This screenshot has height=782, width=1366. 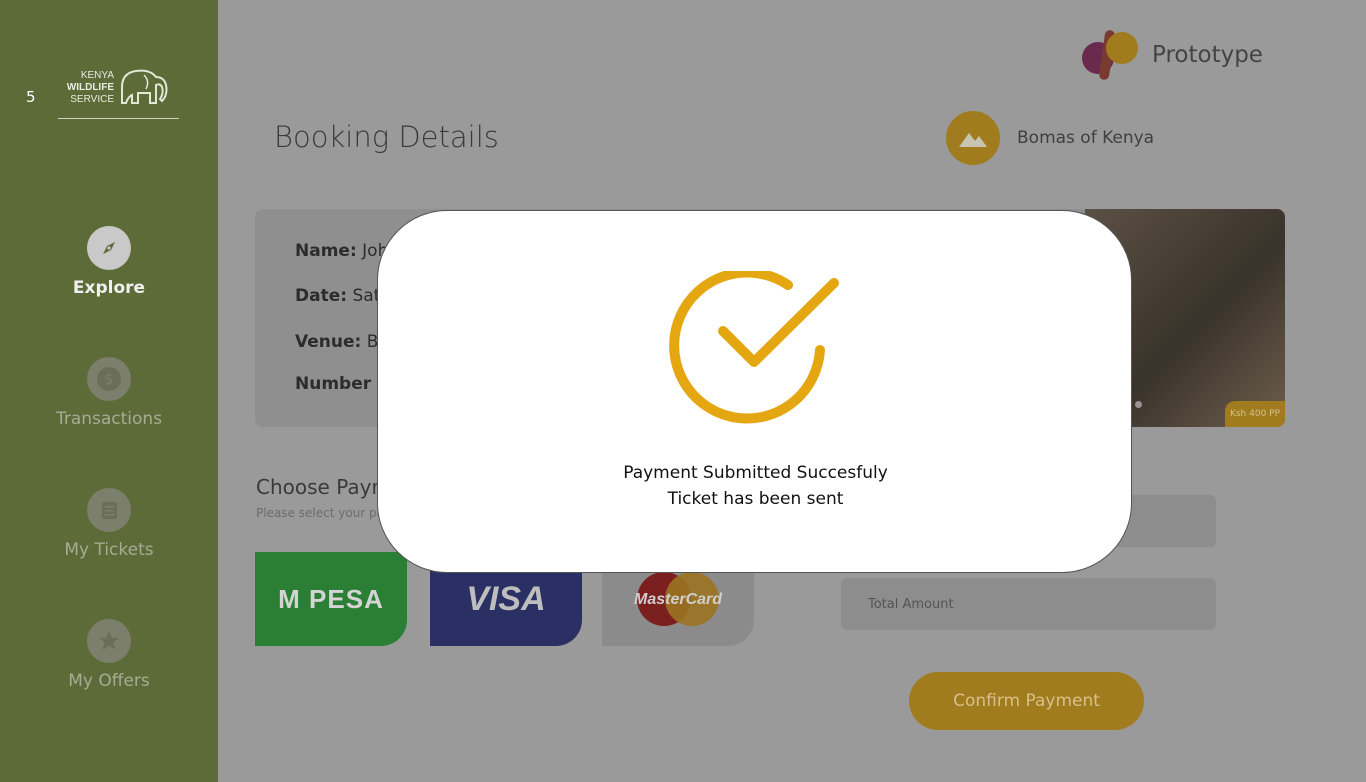 What do you see at coordinates (323, 487) in the screenshot?
I see `payment-heading: Choose Paym` at bounding box center [323, 487].